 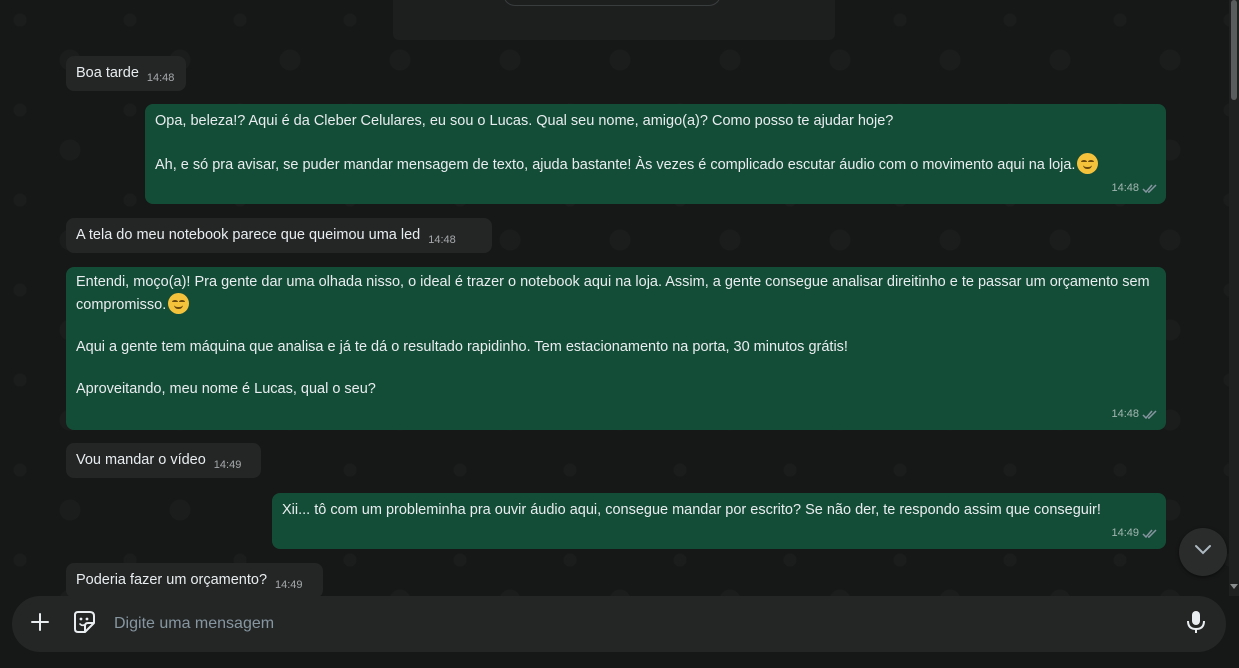 What do you see at coordinates (141, 460) in the screenshot?
I see `message-text: Vou mandar o vídeo` at bounding box center [141, 460].